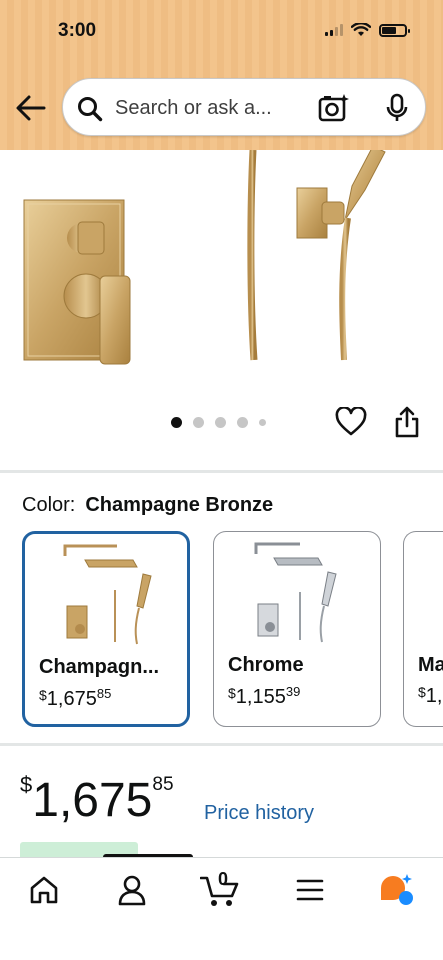 This screenshot has height=960, width=443. What do you see at coordinates (397, 890) in the screenshot?
I see `rufus-assistant-icon` at bounding box center [397, 890].